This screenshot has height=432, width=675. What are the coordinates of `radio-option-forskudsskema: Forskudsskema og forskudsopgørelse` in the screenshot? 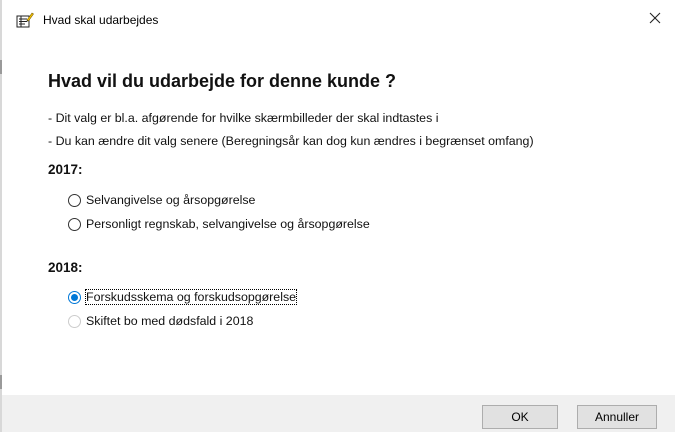 It's located at (183, 297).